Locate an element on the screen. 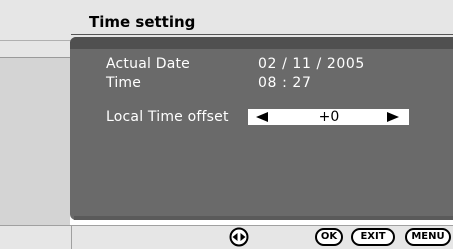 The height and width of the screenshot is (249, 453). left-sidebar-divider is located at coordinates (35, 57).